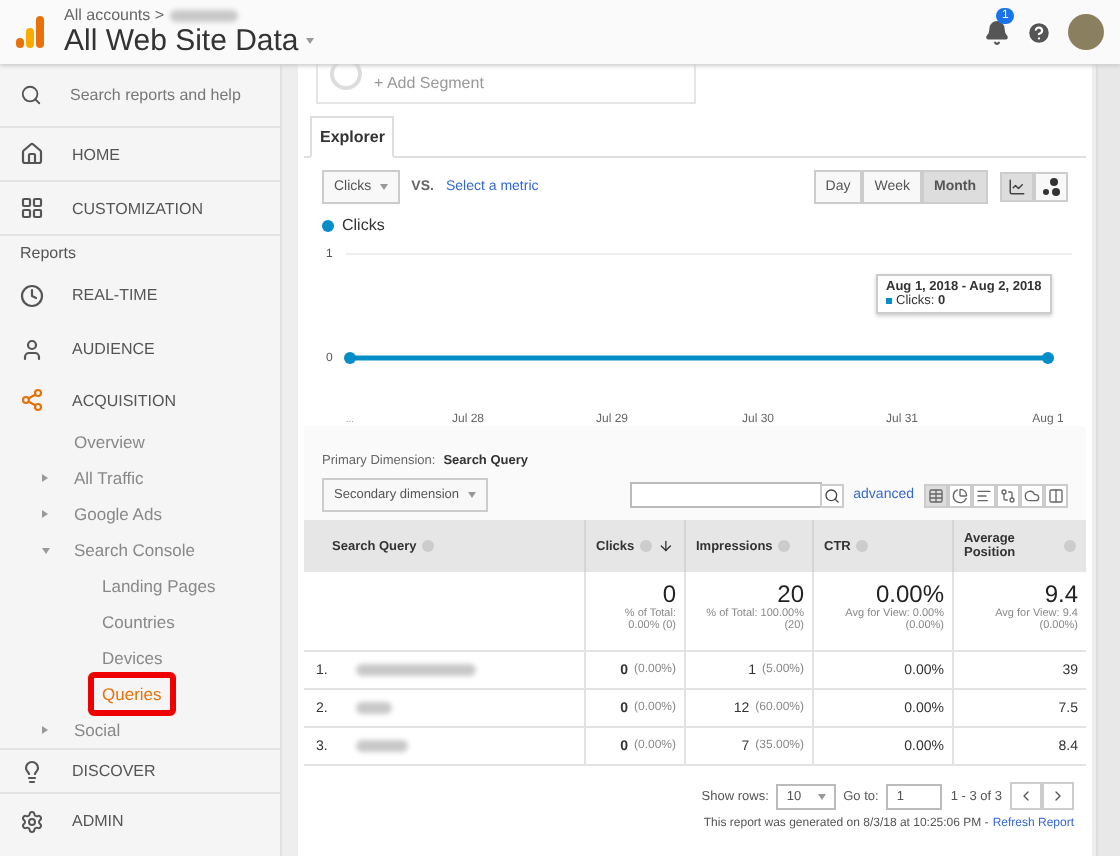 The width and height of the screenshot is (1120, 856). Describe the element at coordinates (114, 771) in the screenshot. I see `nav-item: DISCOVER` at that location.